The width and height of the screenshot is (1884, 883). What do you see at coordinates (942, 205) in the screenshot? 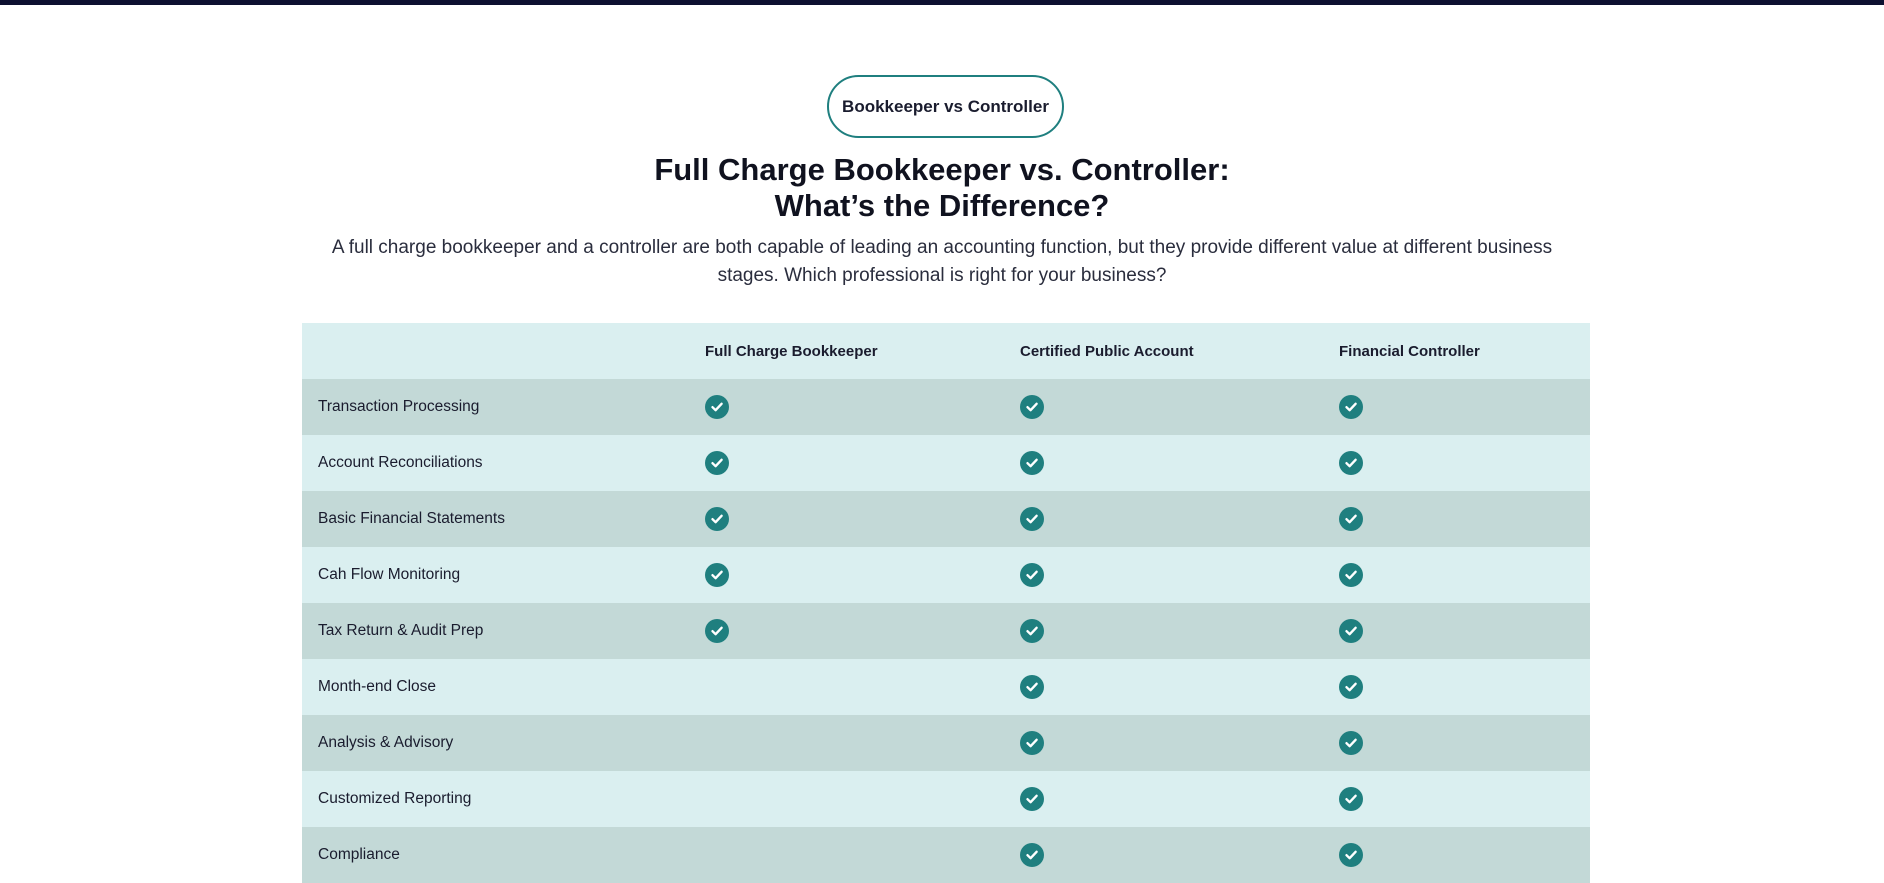
I see `page-title-line-2: What’s the Difference?` at bounding box center [942, 205].